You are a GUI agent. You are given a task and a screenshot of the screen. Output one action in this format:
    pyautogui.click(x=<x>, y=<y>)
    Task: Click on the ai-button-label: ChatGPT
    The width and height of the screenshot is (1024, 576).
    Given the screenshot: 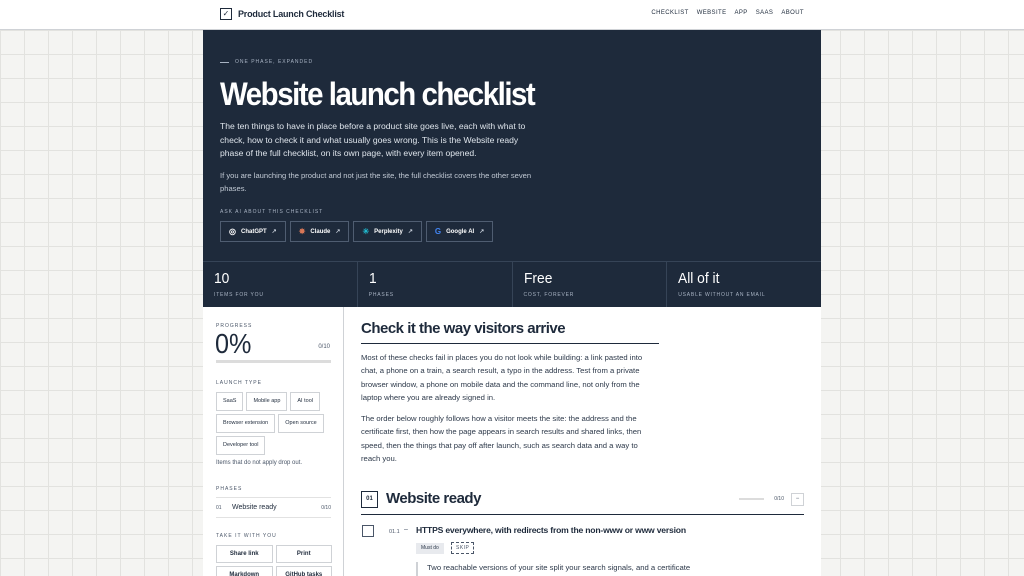 What is the action you would take?
    pyautogui.click(x=253, y=231)
    